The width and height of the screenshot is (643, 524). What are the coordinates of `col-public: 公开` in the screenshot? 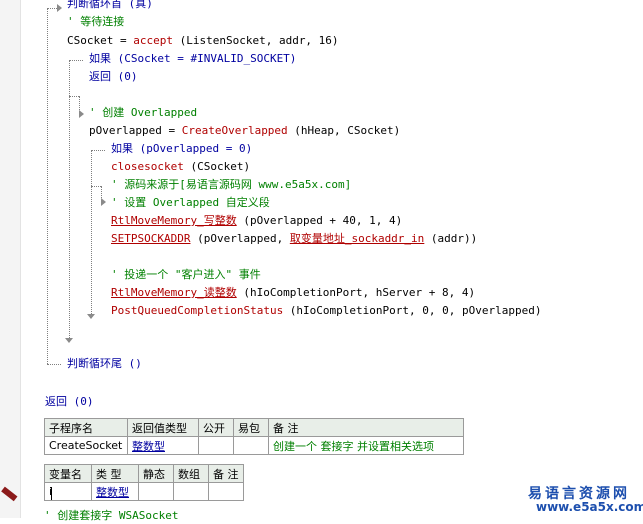 It's located at (216, 427).